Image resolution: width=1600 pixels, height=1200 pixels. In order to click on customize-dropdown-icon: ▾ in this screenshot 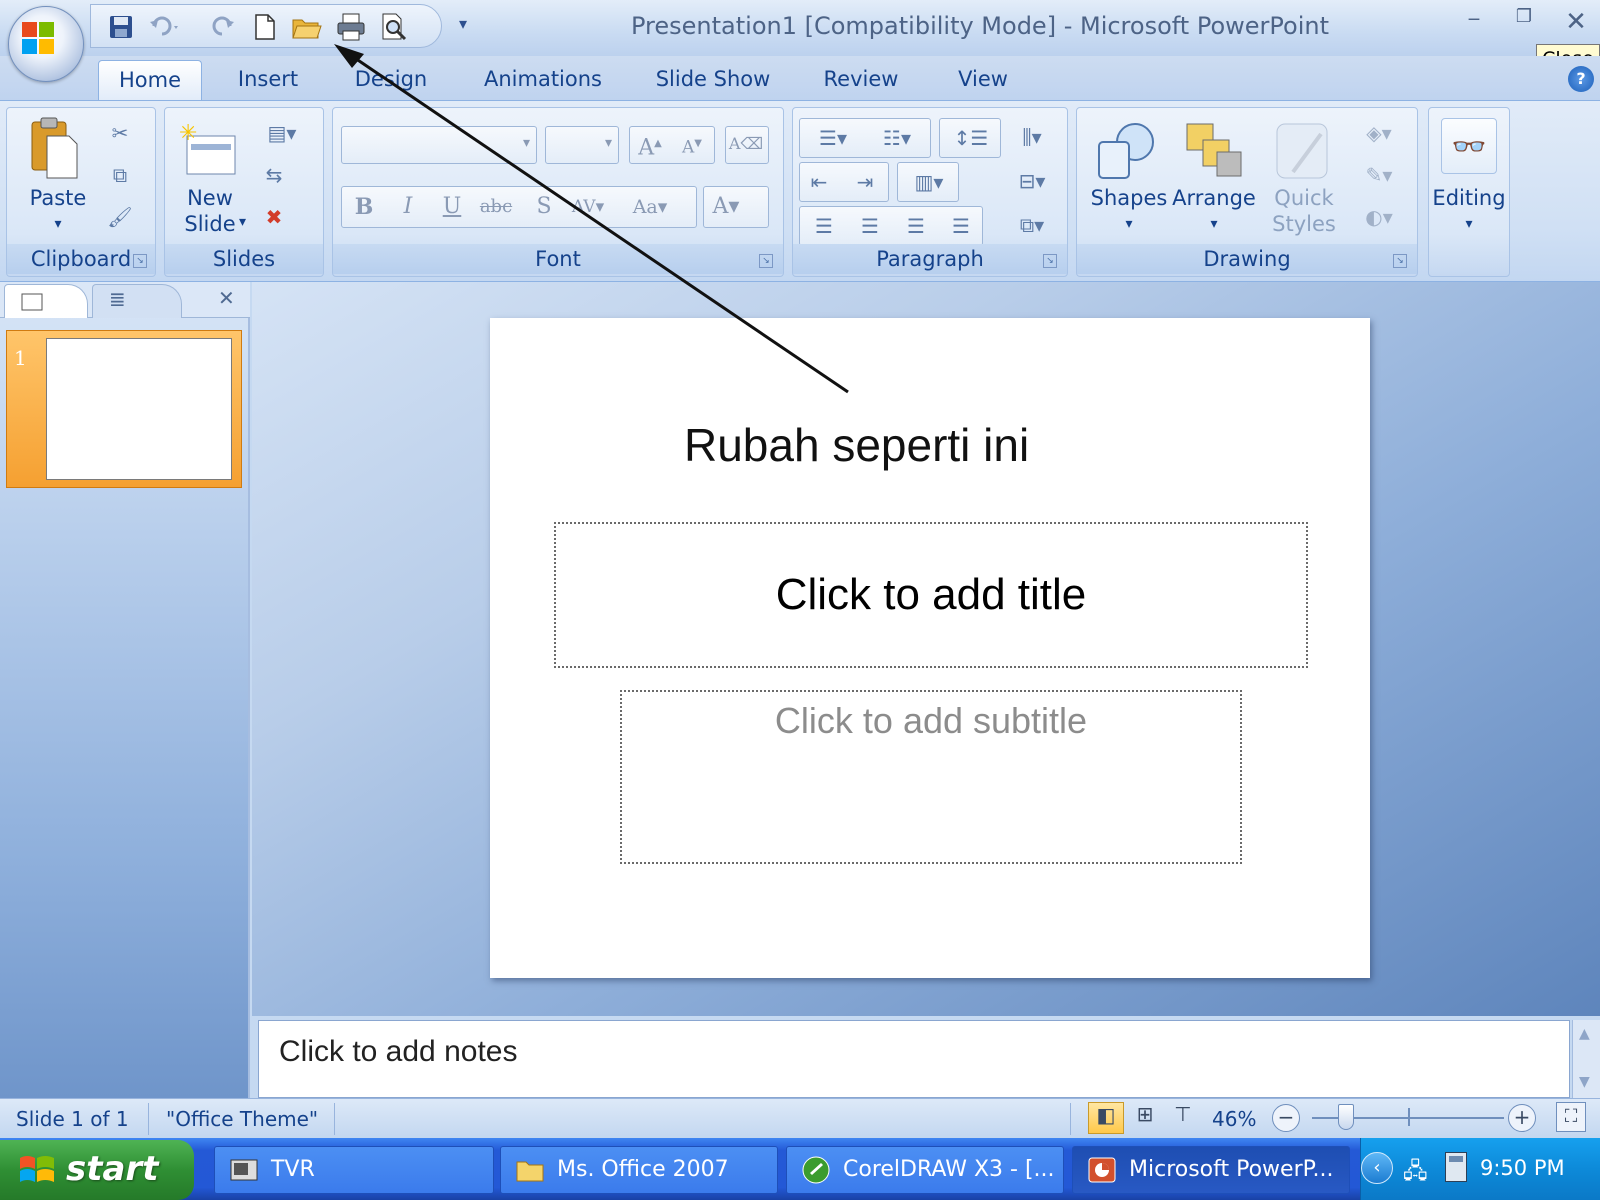, I will do `click(463, 25)`.